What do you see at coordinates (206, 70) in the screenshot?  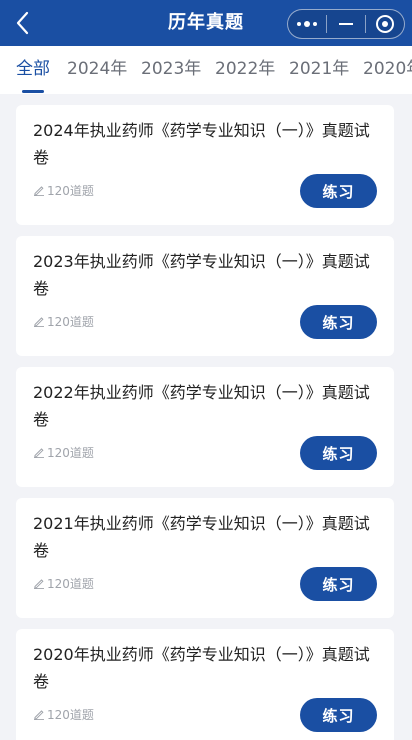 I see `year-tabs: 全部 2024年 2023年 2022年 2021年 2020年` at bounding box center [206, 70].